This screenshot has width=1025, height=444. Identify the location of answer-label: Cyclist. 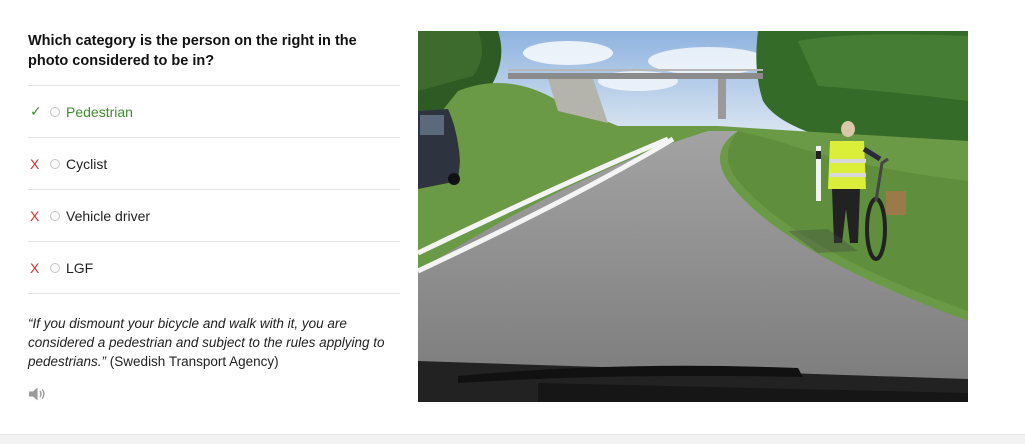
(87, 163).